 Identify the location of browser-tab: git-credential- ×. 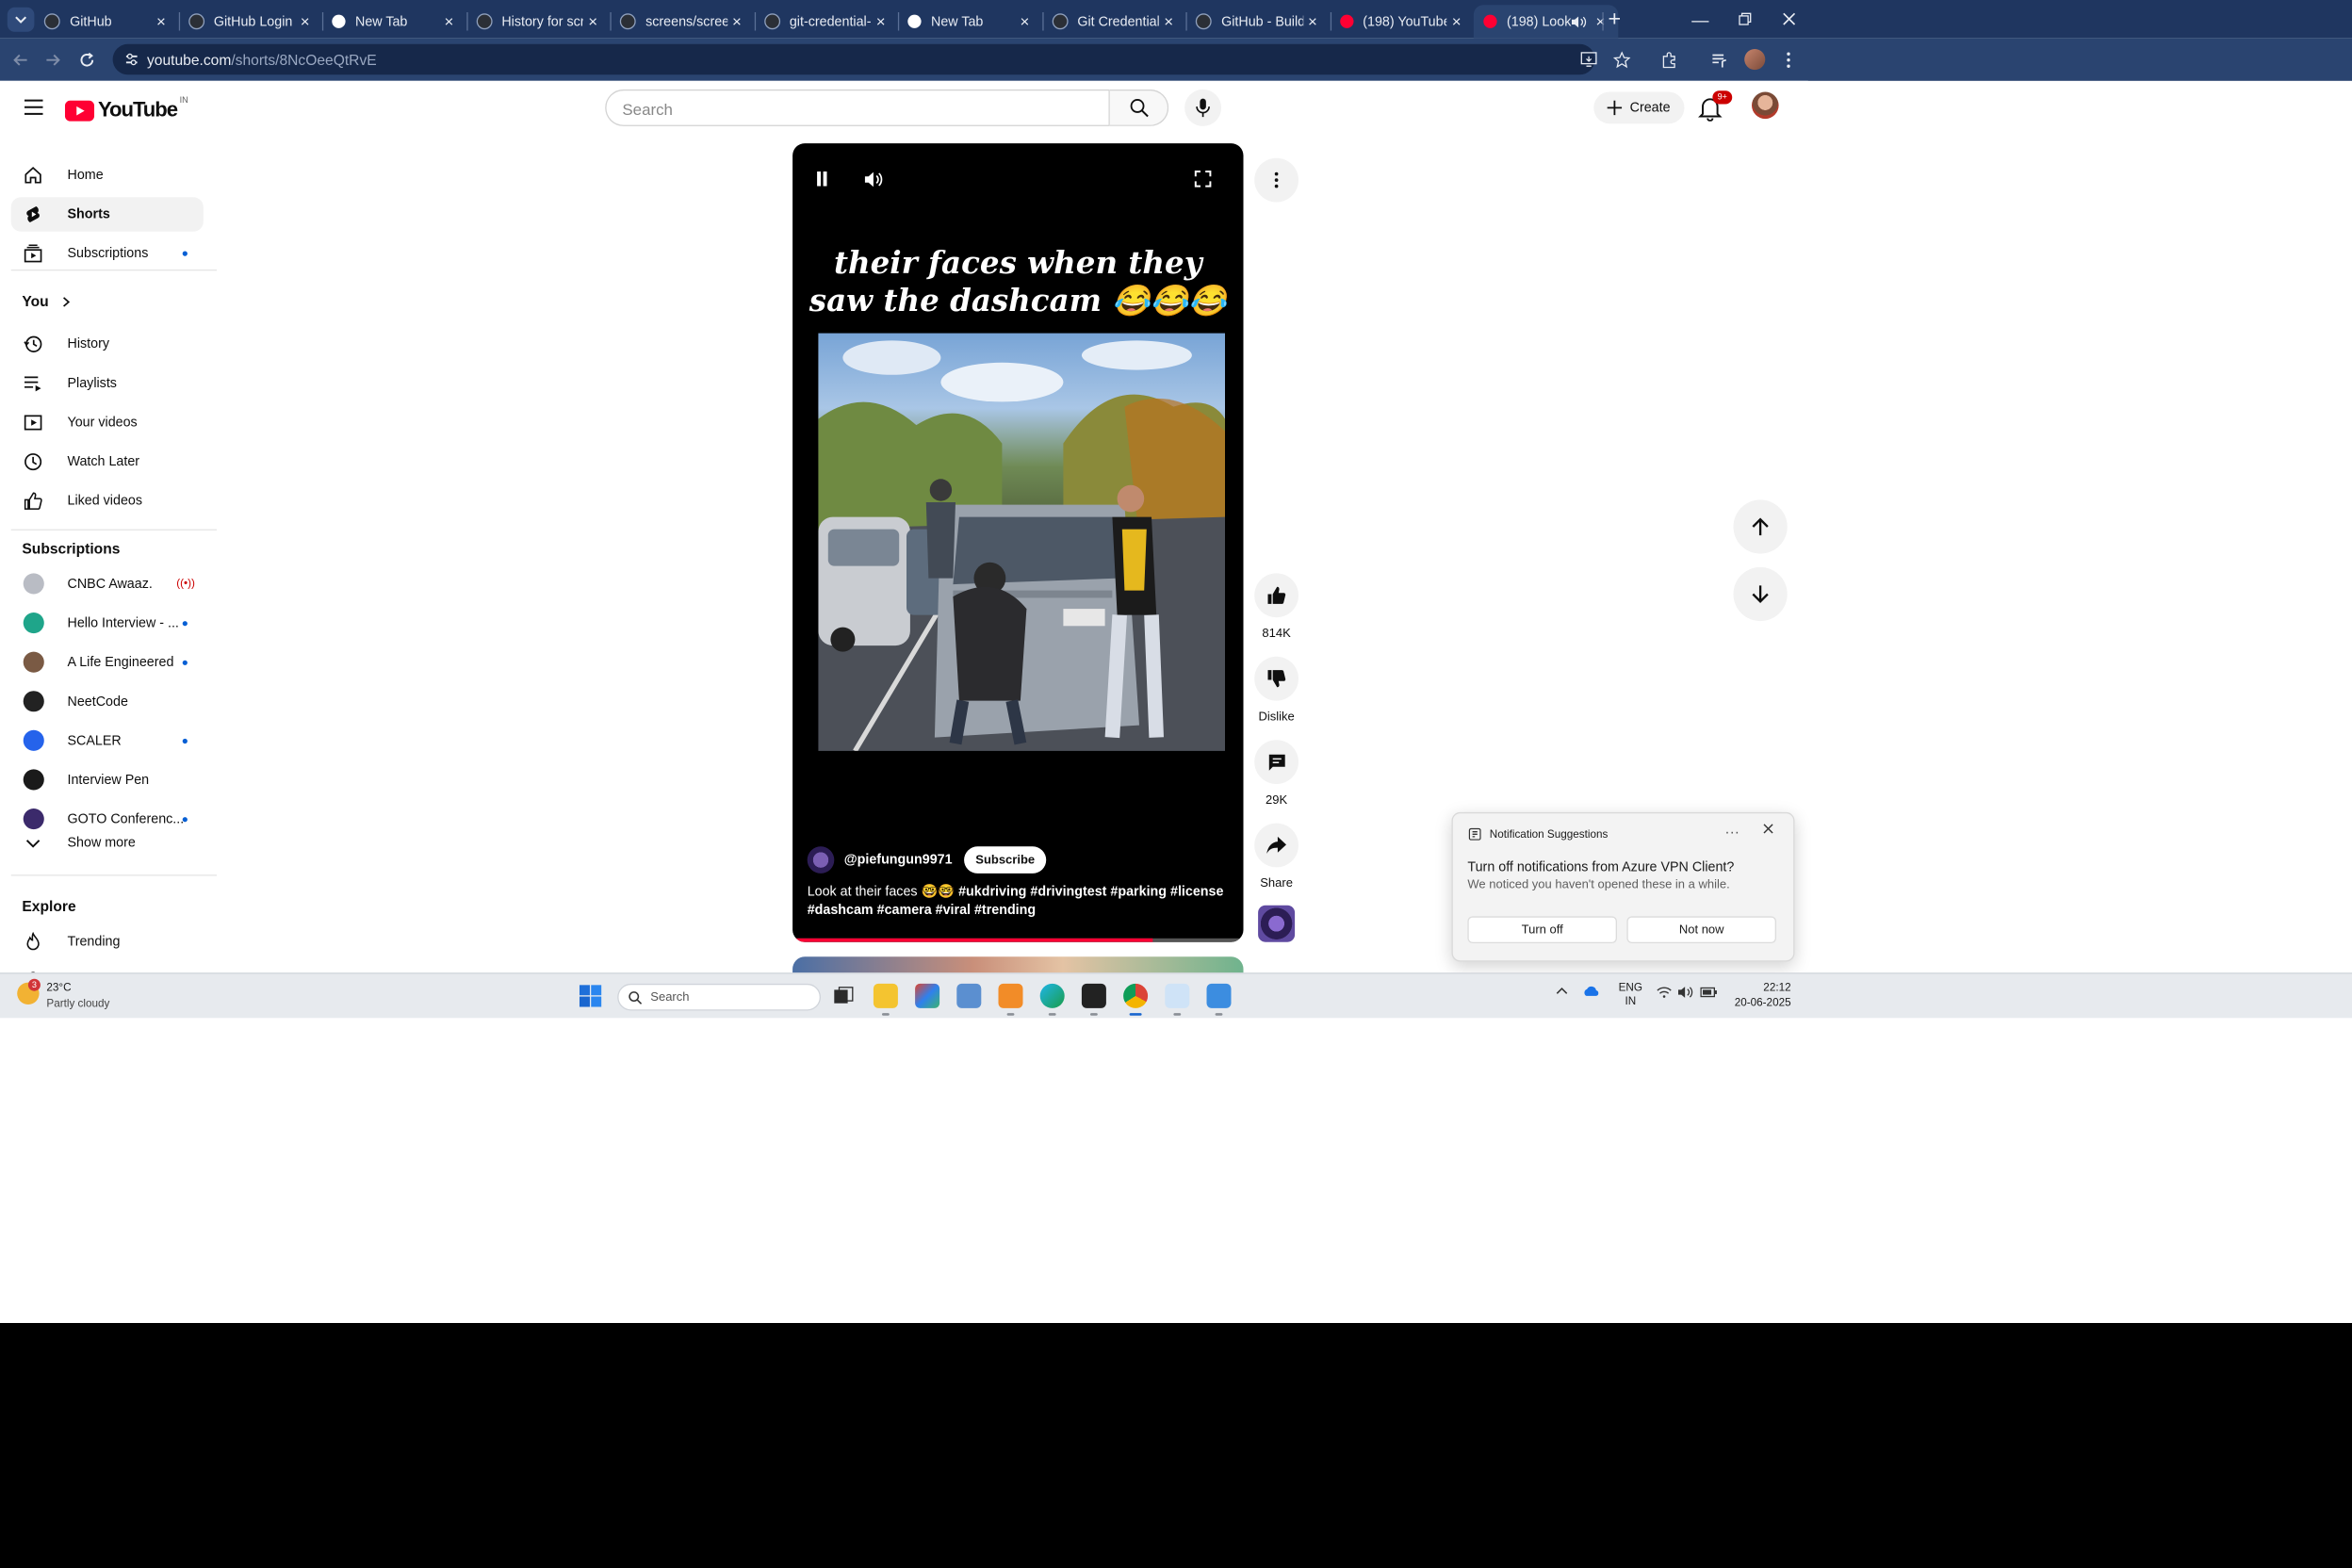
(826, 22).